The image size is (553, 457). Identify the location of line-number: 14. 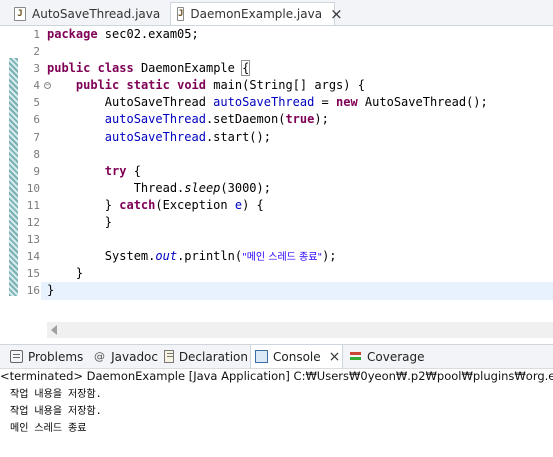
(33, 257).